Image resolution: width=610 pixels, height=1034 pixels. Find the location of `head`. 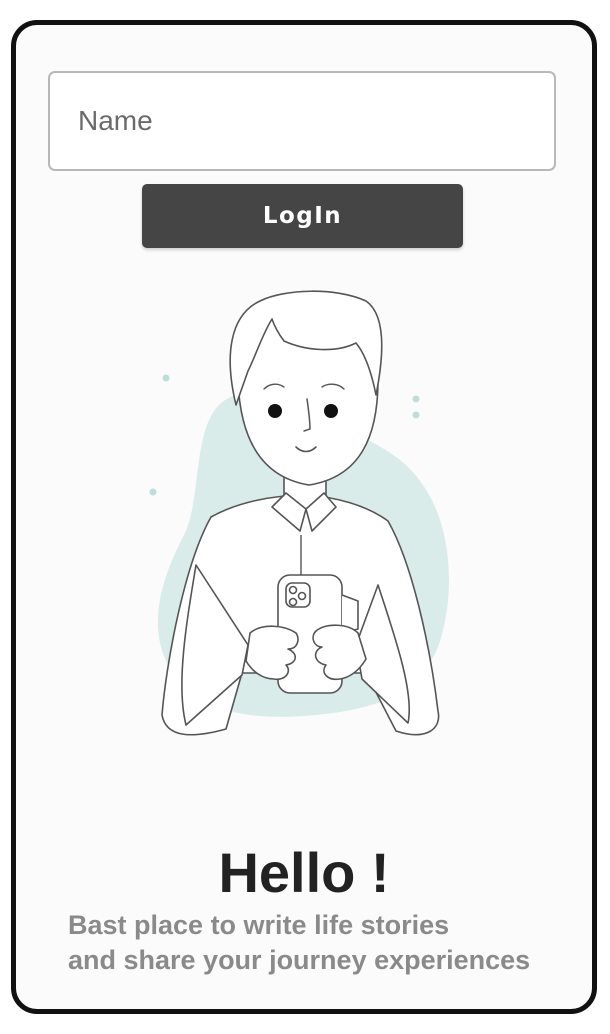

head is located at coordinates (308, 392).